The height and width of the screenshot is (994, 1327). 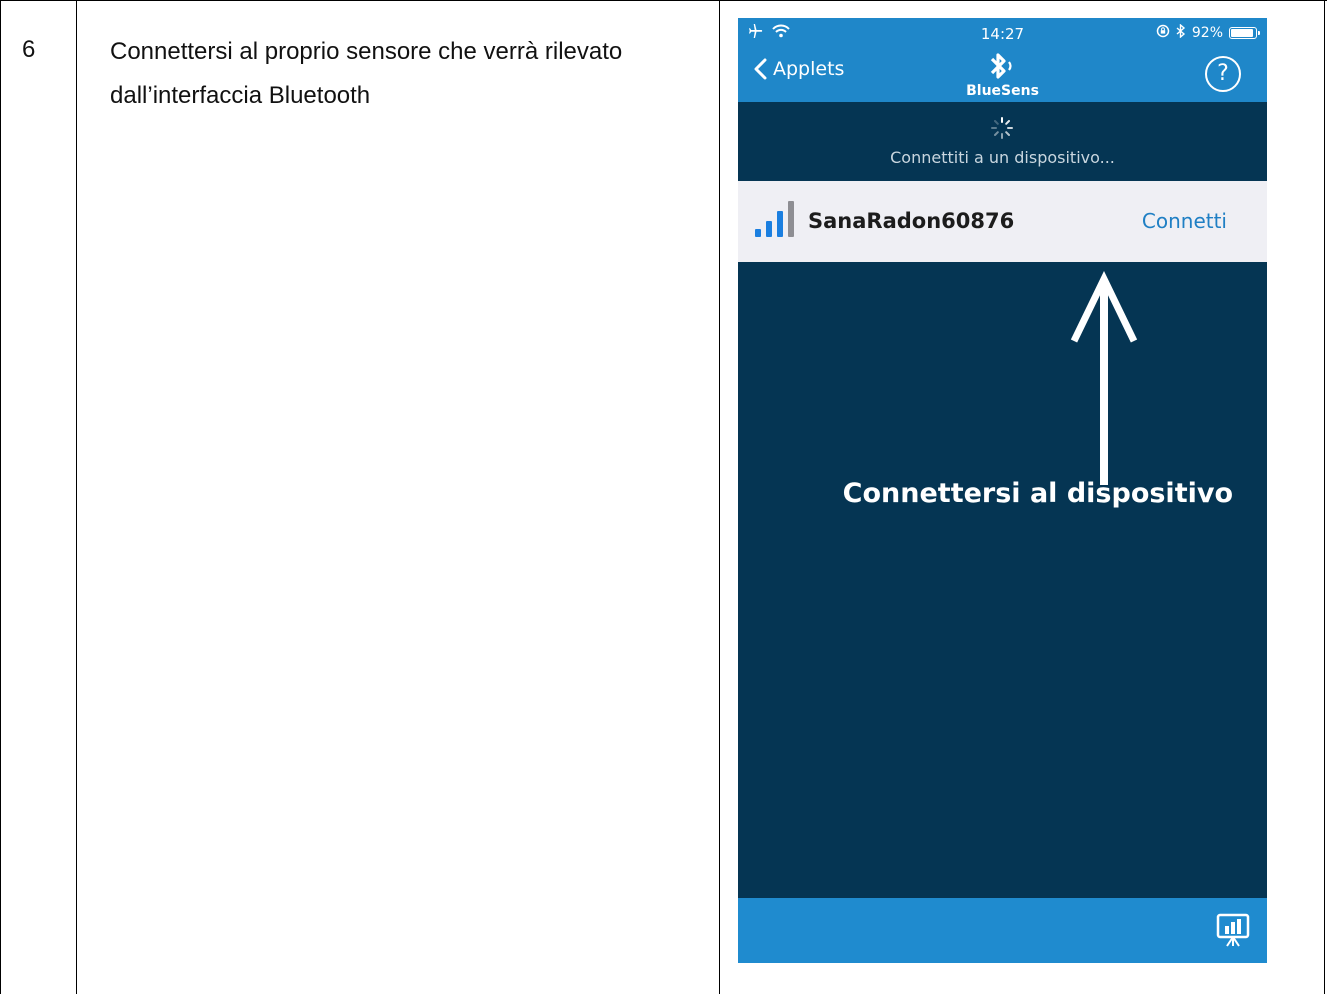 I want to click on app-name: BlueSens, so click(x=1002, y=91).